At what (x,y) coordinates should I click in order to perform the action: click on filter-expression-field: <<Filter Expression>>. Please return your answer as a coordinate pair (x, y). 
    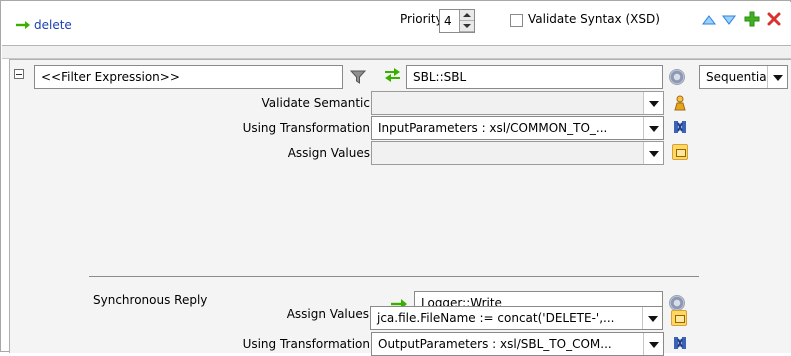
    Looking at the image, I should click on (188, 77).